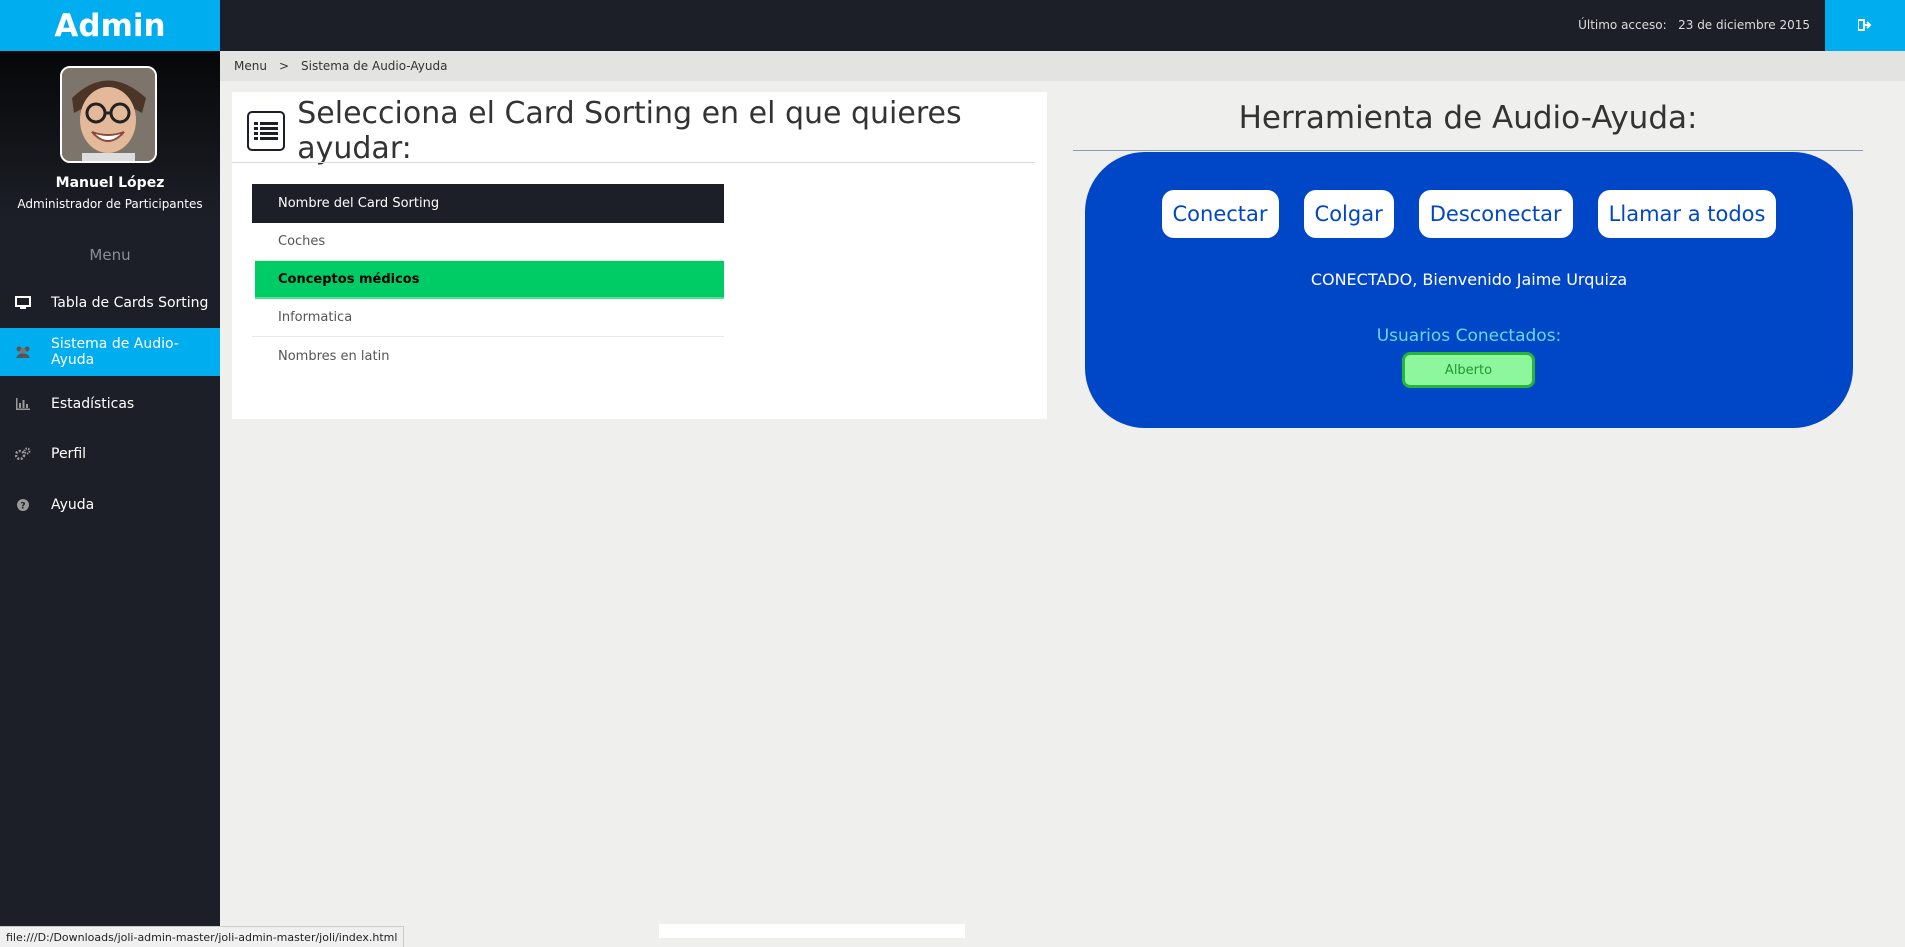 The height and width of the screenshot is (947, 1905). What do you see at coordinates (93, 404) in the screenshot?
I see `sidebar-item-label: Estadísticas` at bounding box center [93, 404].